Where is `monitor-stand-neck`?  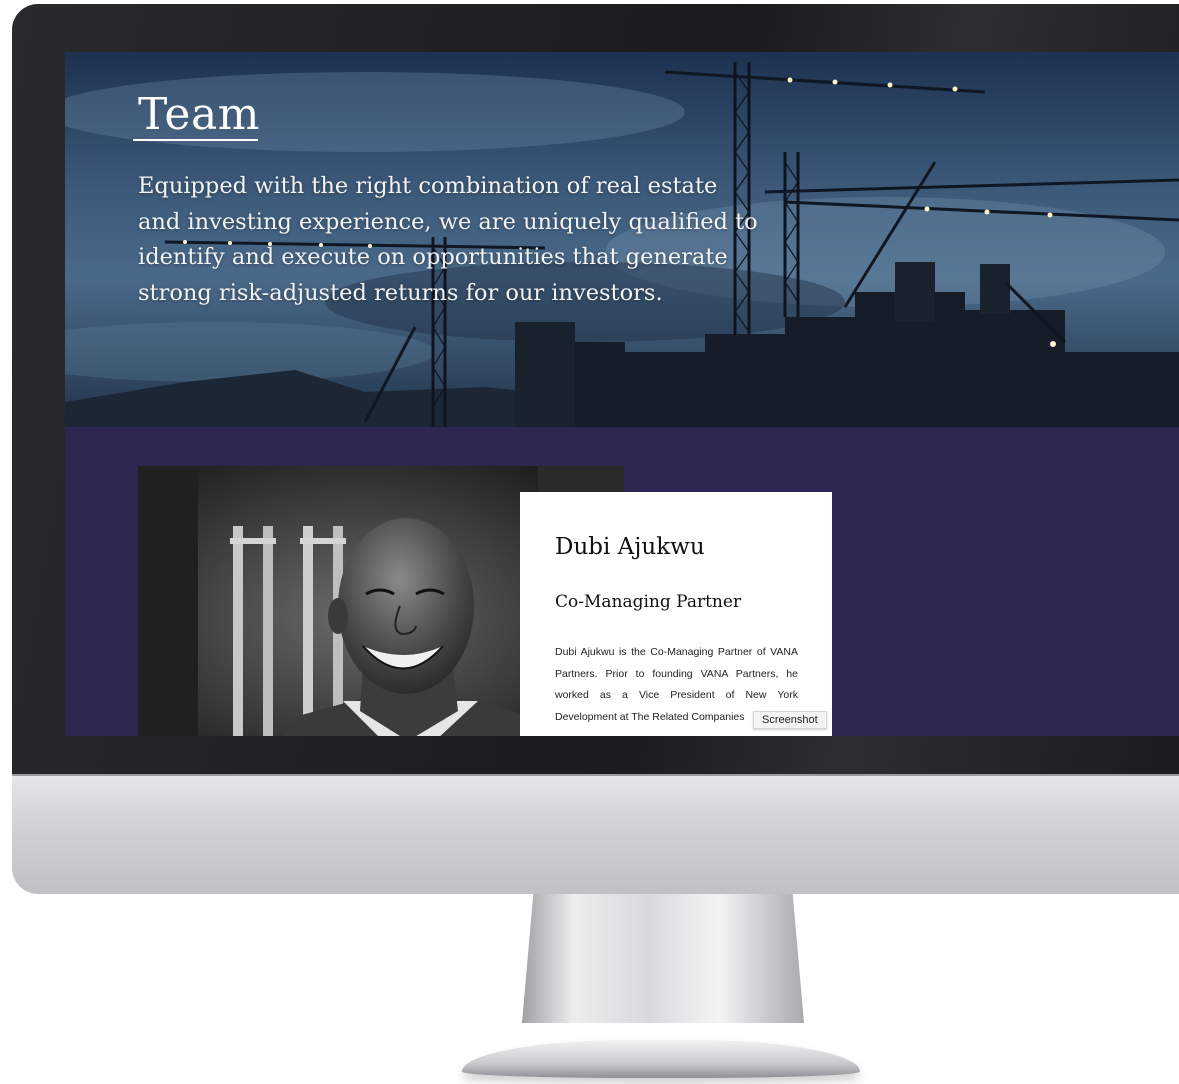 monitor-stand-neck is located at coordinates (663, 958).